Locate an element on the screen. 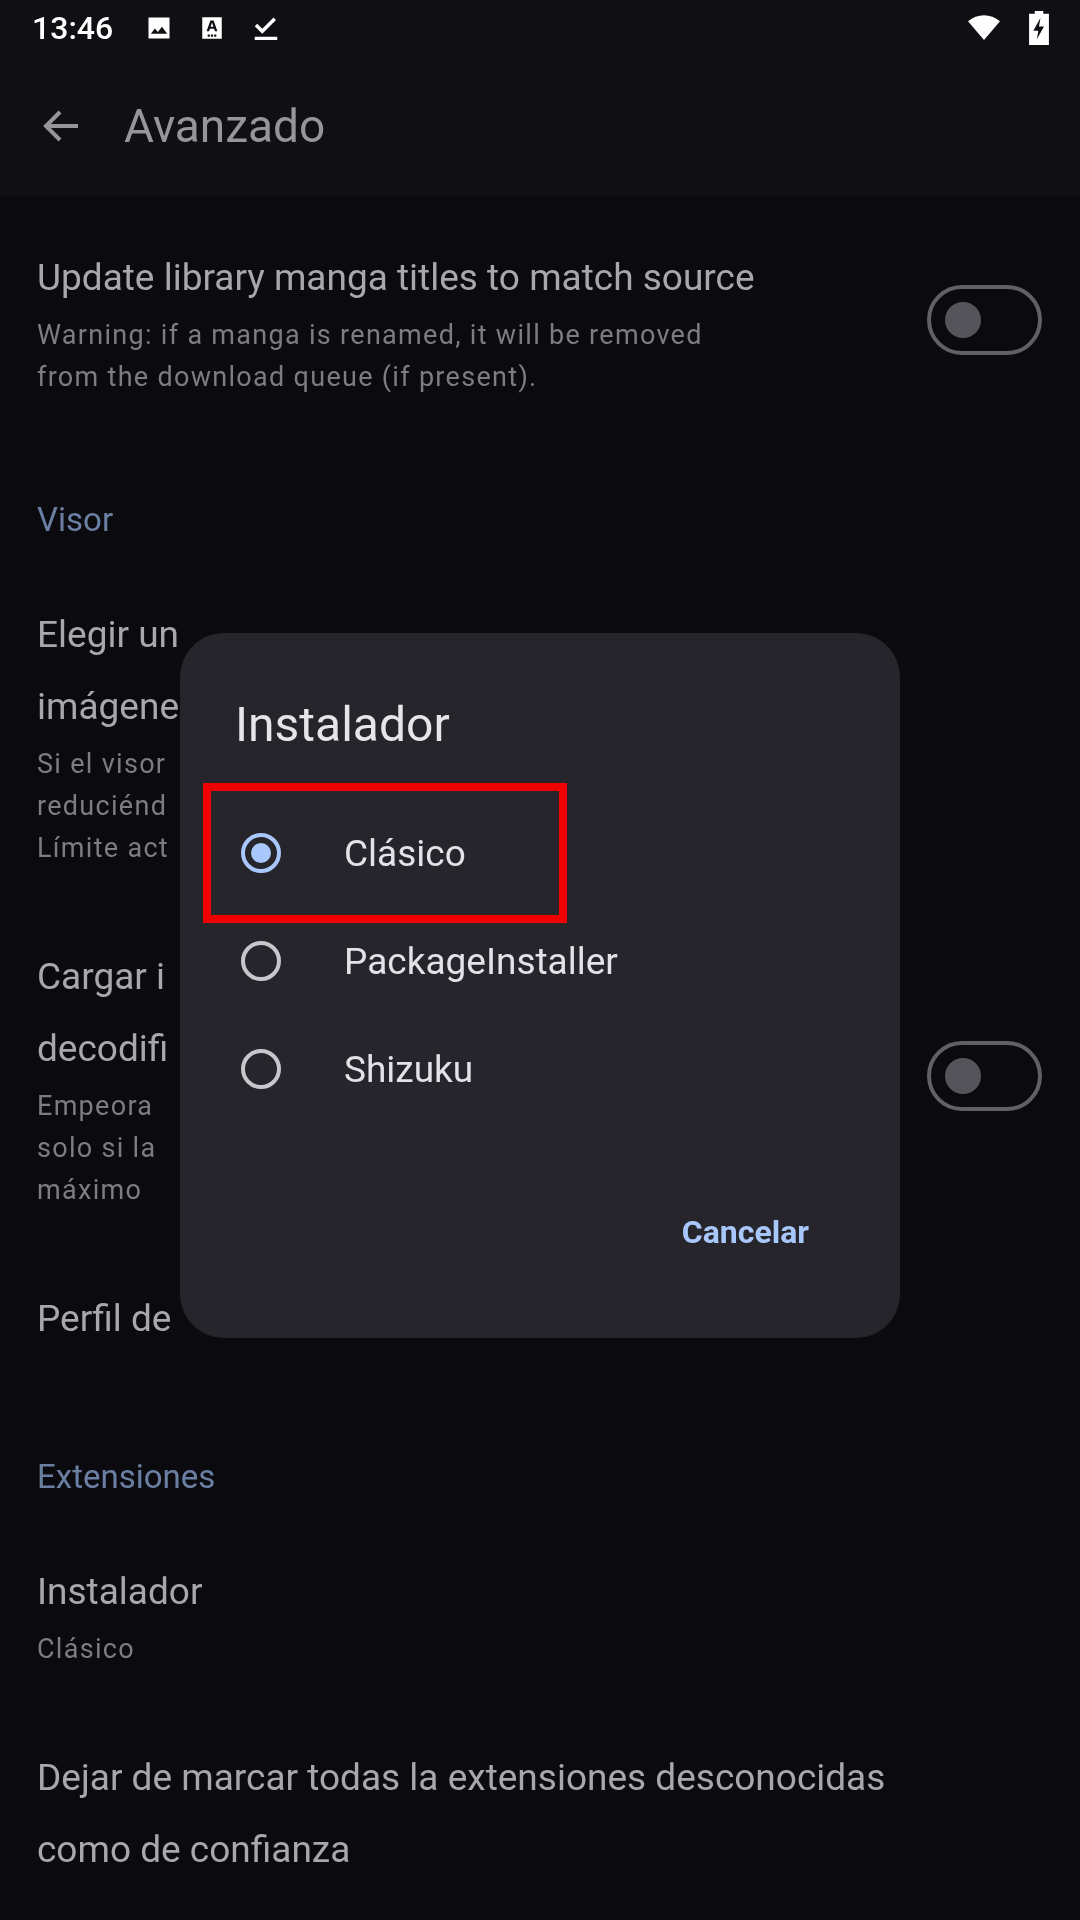 The width and height of the screenshot is (1080, 1920). setting-title: como de confianza is located at coordinates (194, 1850).